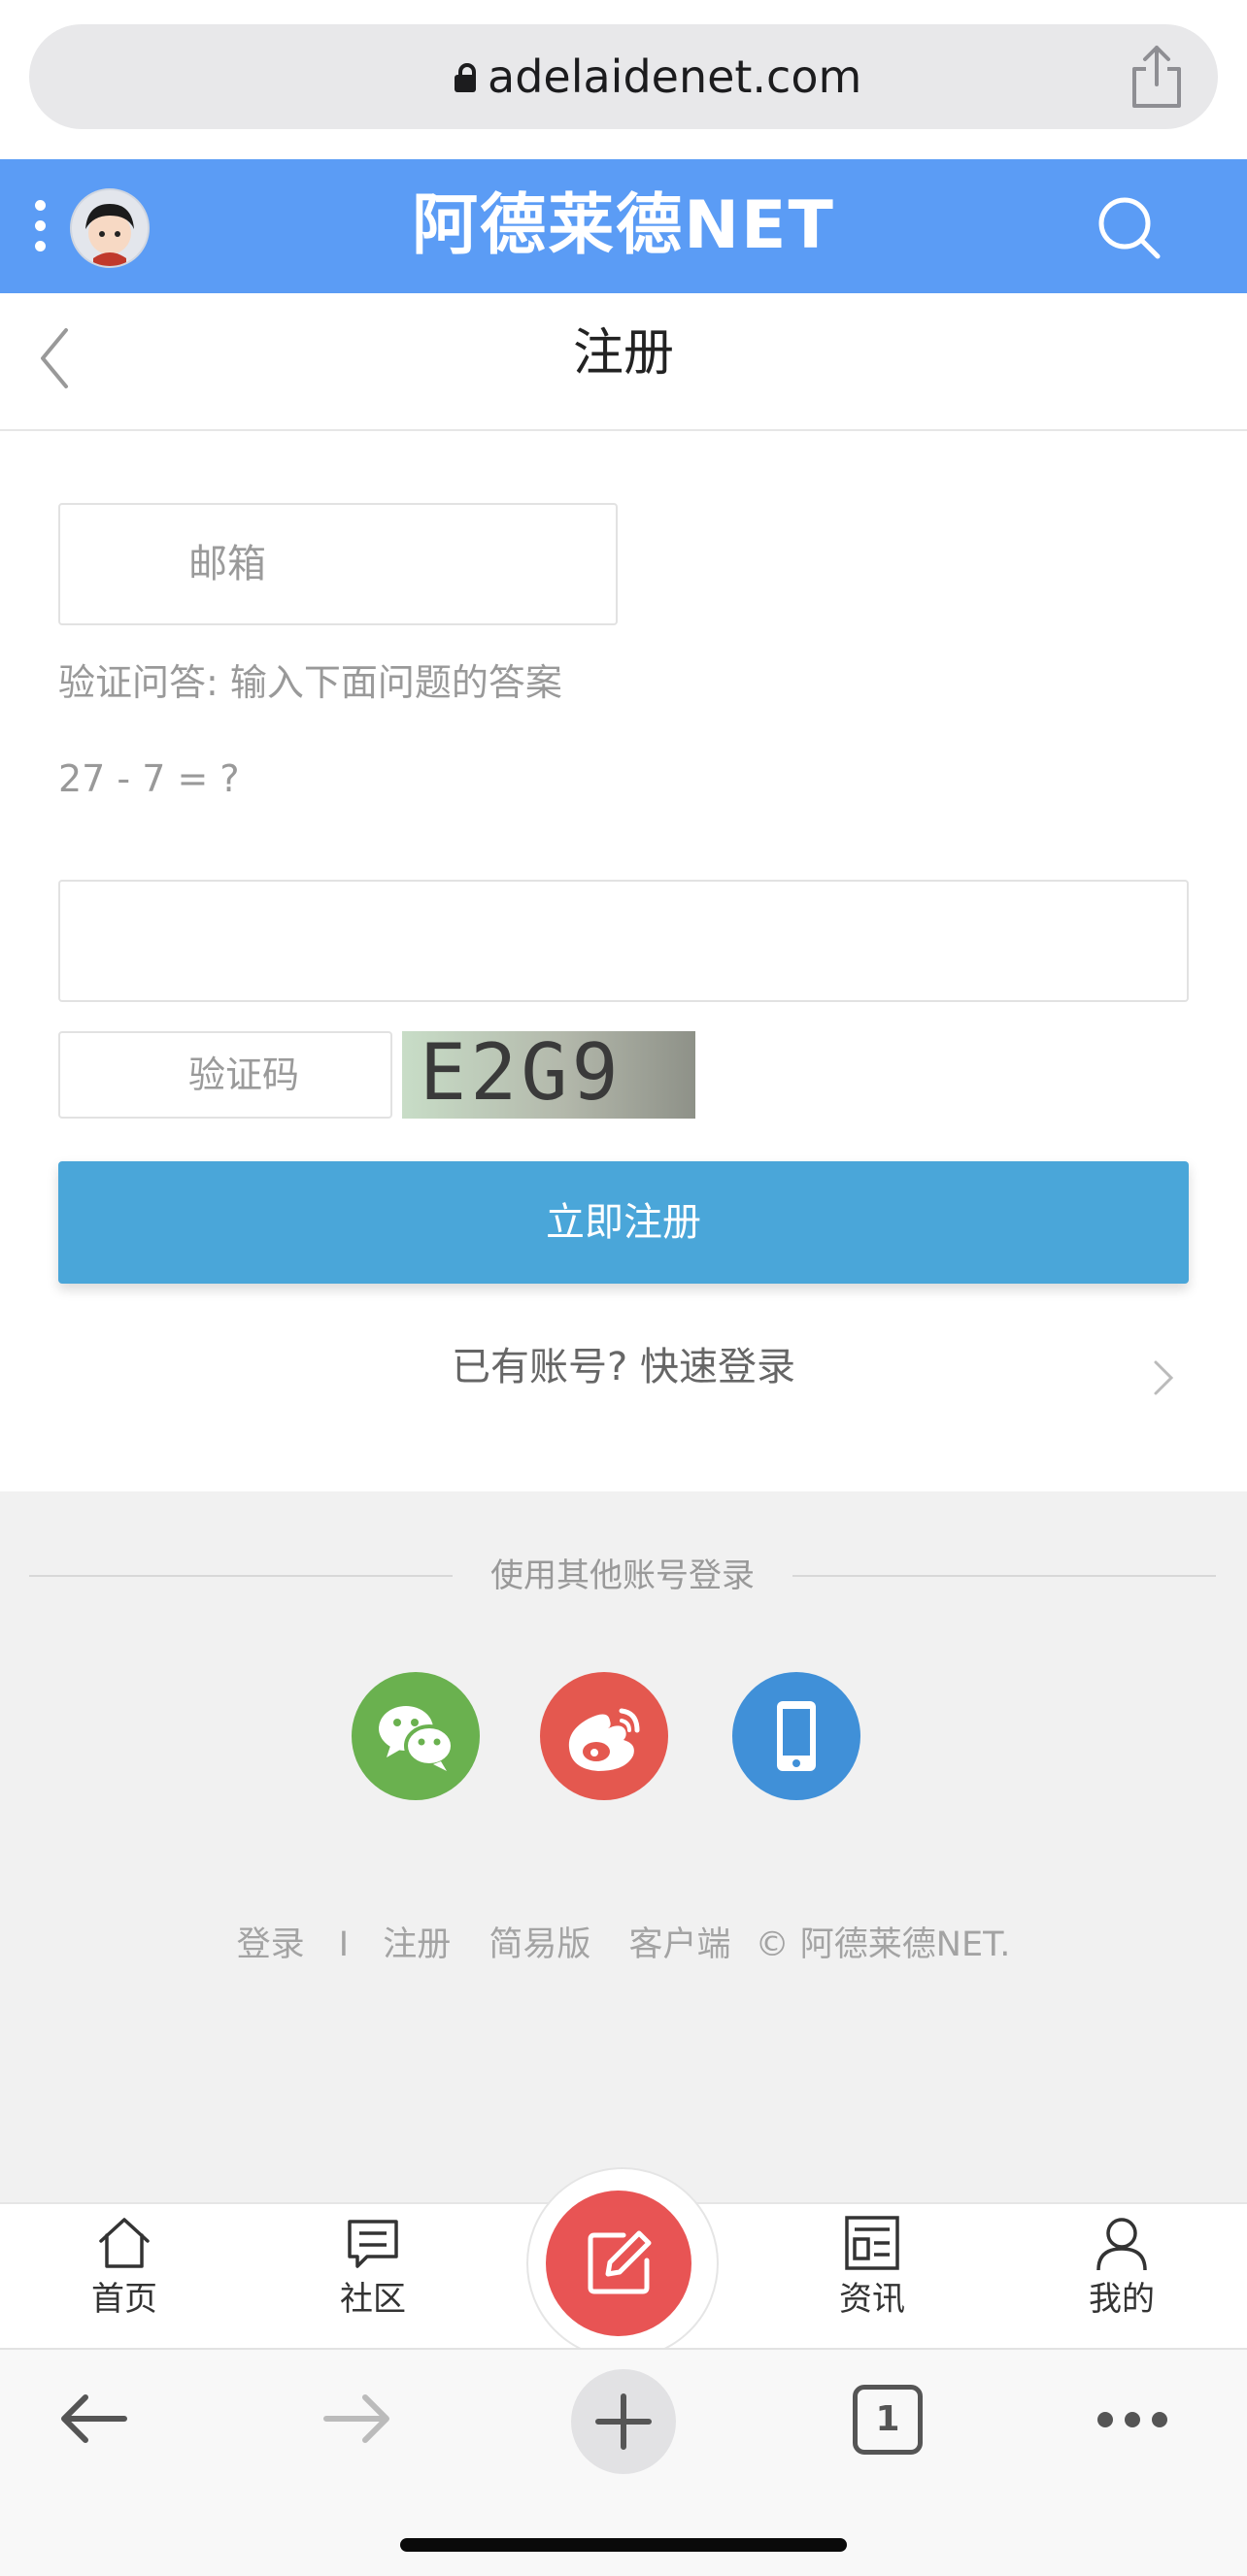 Image resolution: width=1247 pixels, height=2576 pixels. I want to click on site-brand: 阿德莱德NET, so click(623, 226).